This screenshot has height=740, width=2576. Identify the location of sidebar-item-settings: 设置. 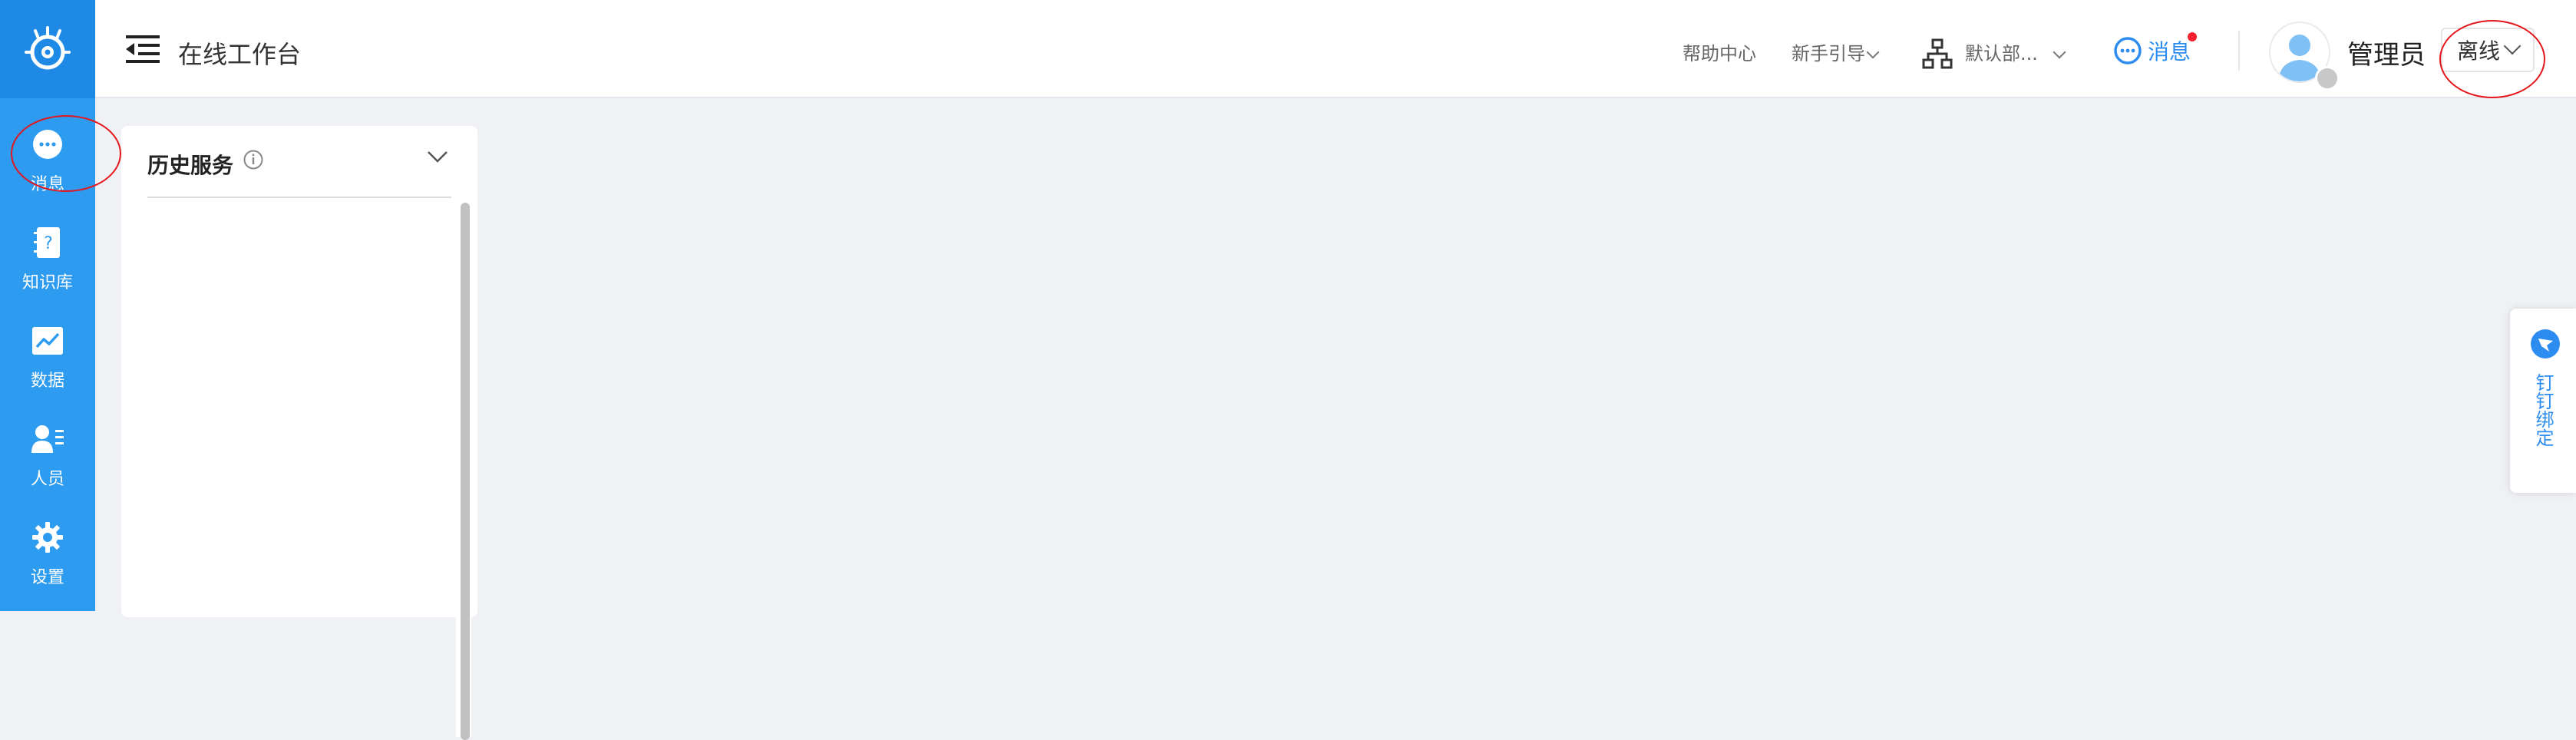
(47, 554).